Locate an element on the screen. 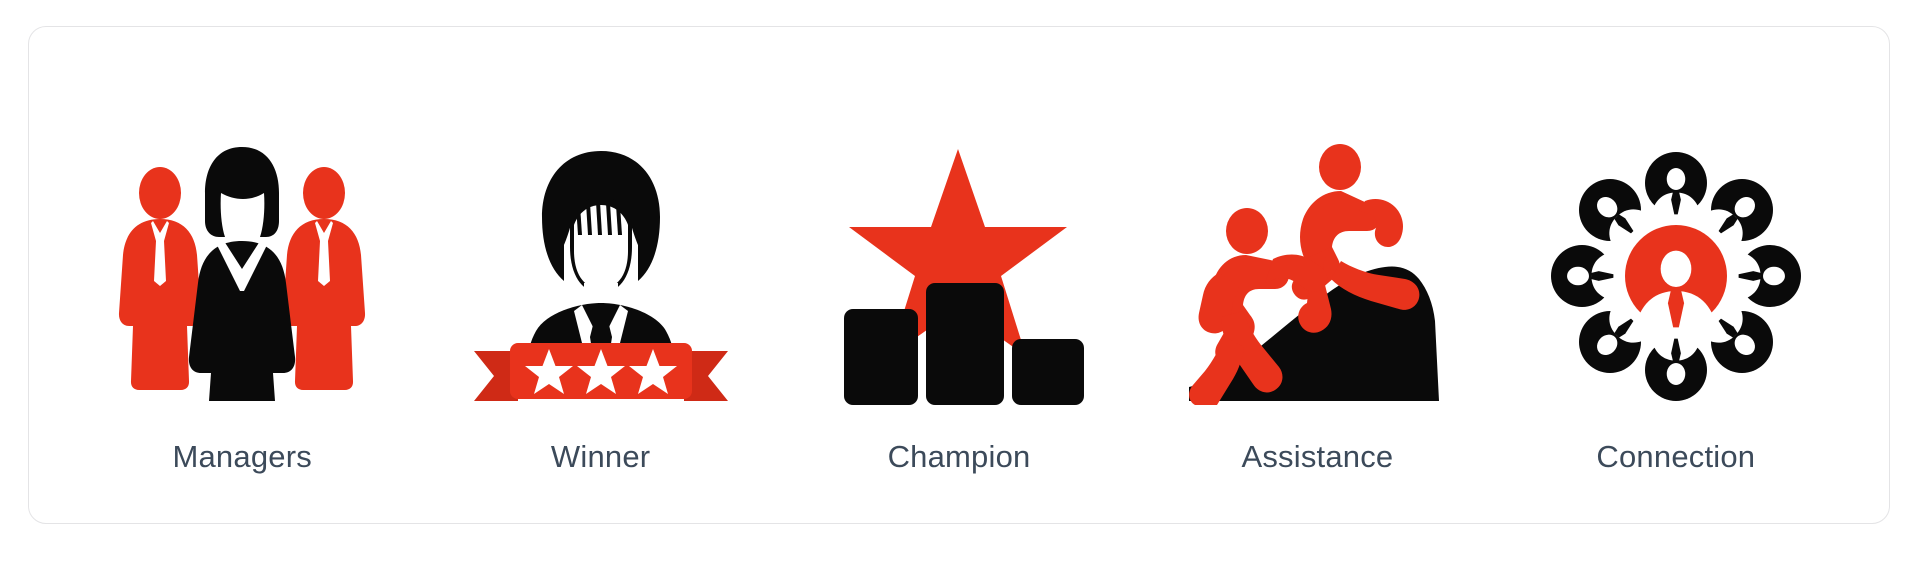 The height and width of the screenshot is (576, 1920). champion-podium-star-icon is located at coordinates (959, 255).